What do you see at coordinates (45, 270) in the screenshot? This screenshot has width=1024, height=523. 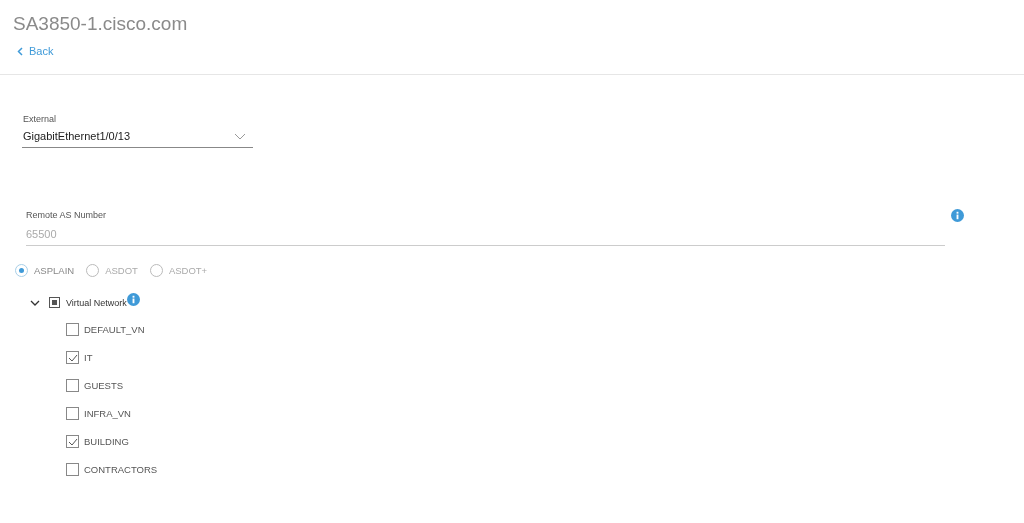 I see `radio-button: ASPLAIN` at bounding box center [45, 270].